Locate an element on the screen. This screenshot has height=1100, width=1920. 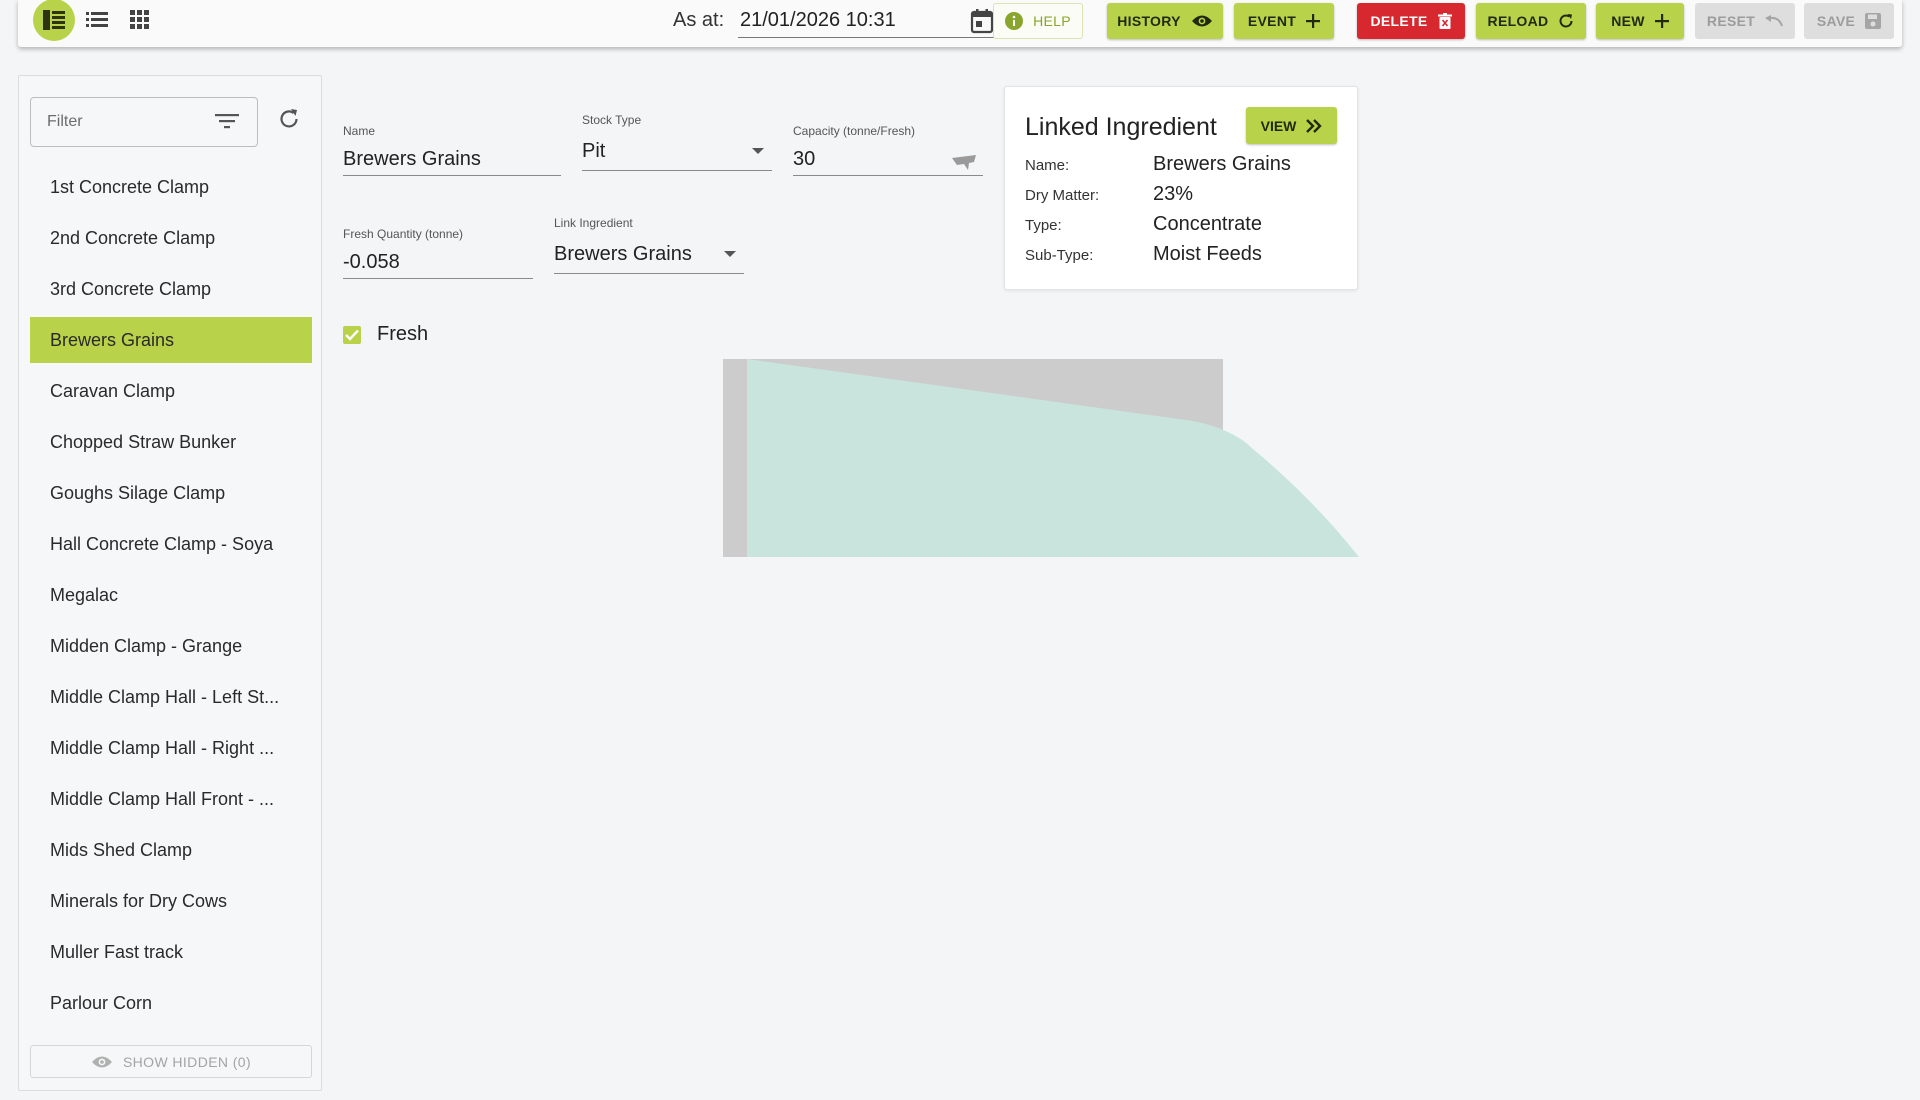
help-button: HELP is located at coordinates (1038, 21).